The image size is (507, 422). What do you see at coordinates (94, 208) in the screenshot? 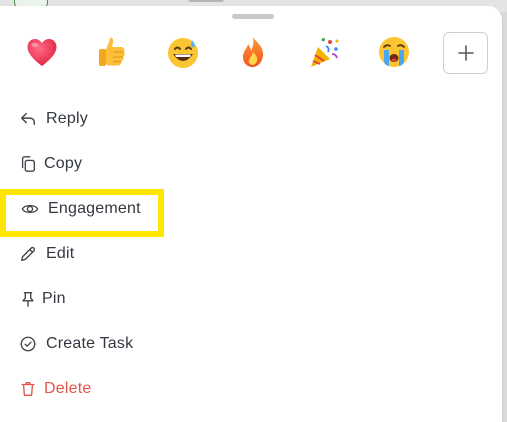
I see `menu-item-label: Engagement` at bounding box center [94, 208].